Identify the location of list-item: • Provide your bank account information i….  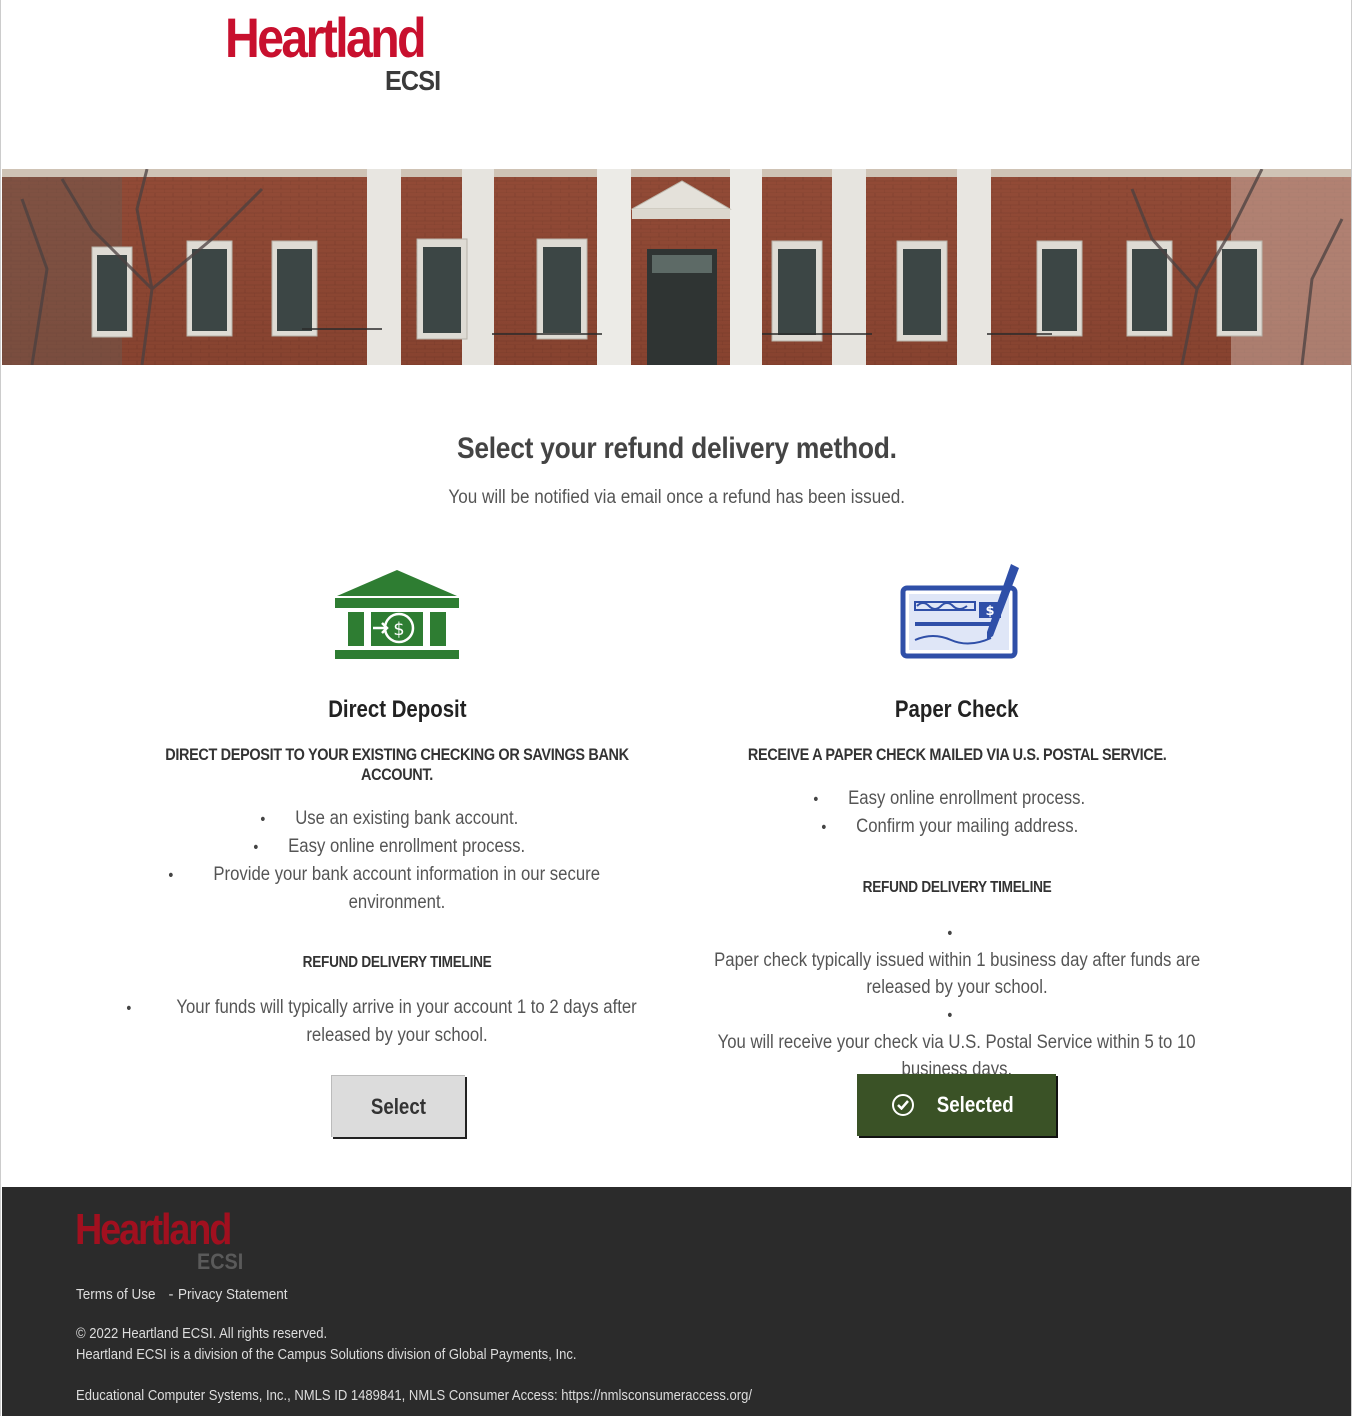
(384, 888).